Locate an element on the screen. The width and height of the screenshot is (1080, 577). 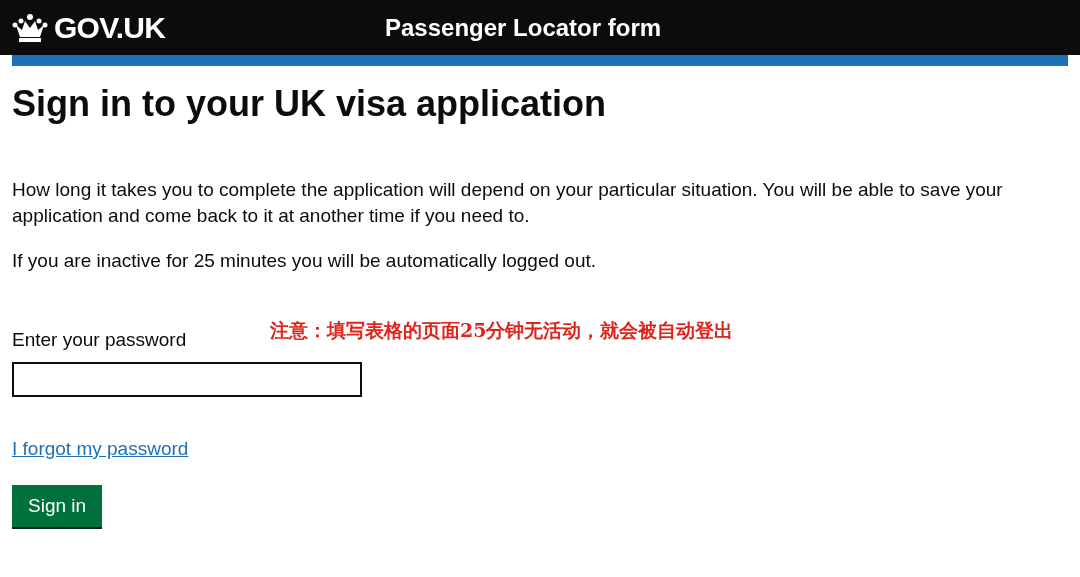
forgot-password-link: I forgot my password is located at coordinates (100, 449).